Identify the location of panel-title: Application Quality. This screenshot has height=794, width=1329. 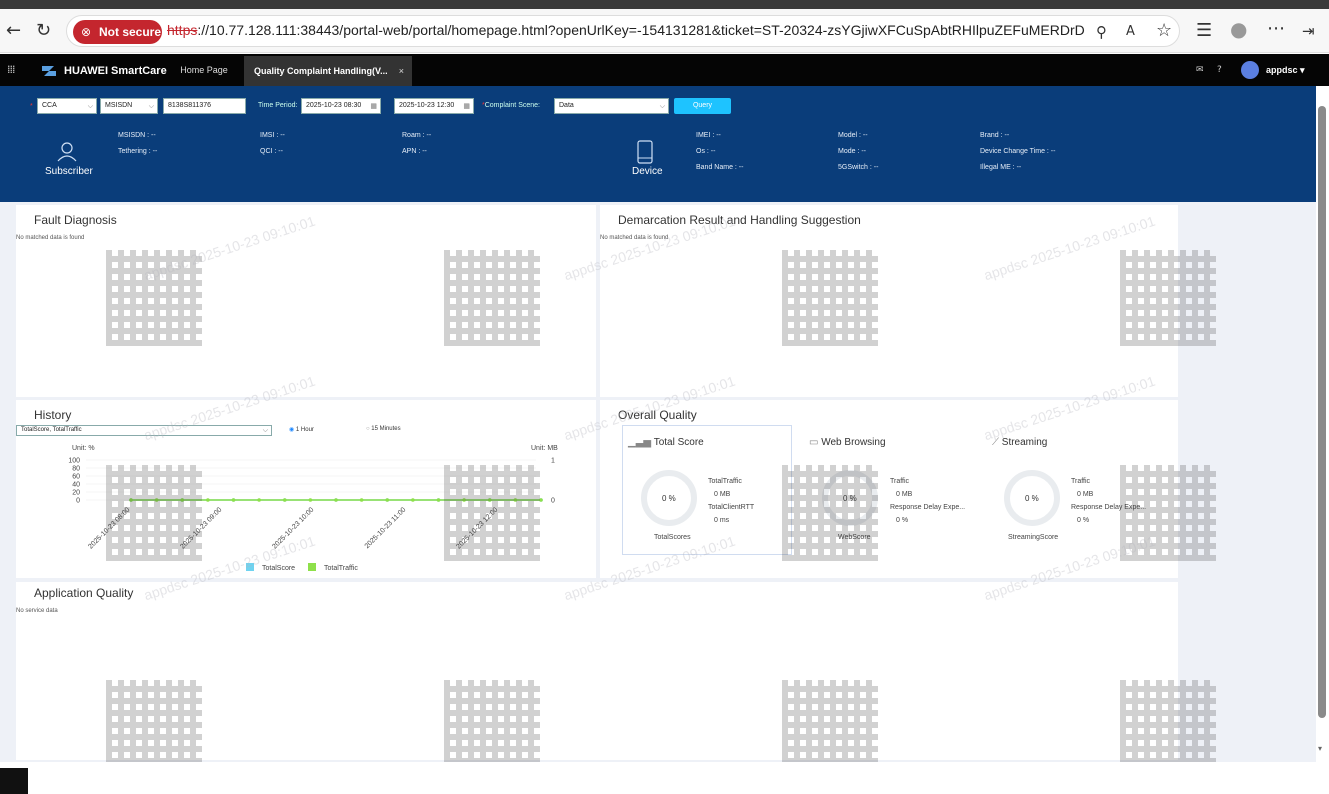
(84, 593).